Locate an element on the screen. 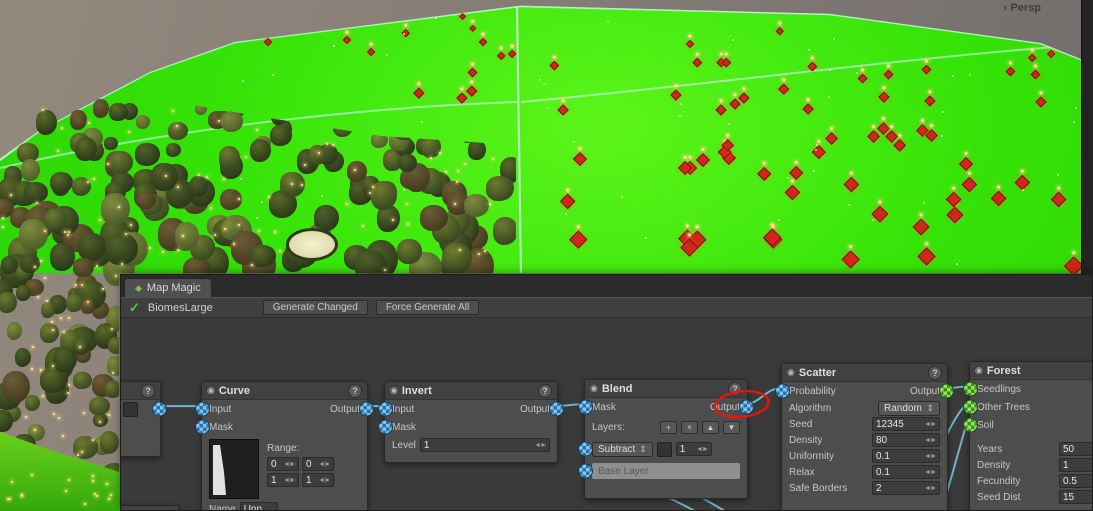 Image resolution: width=1093 pixels, height=511 pixels. uniformity-field: 0.1 ◄► is located at coordinates (906, 456).